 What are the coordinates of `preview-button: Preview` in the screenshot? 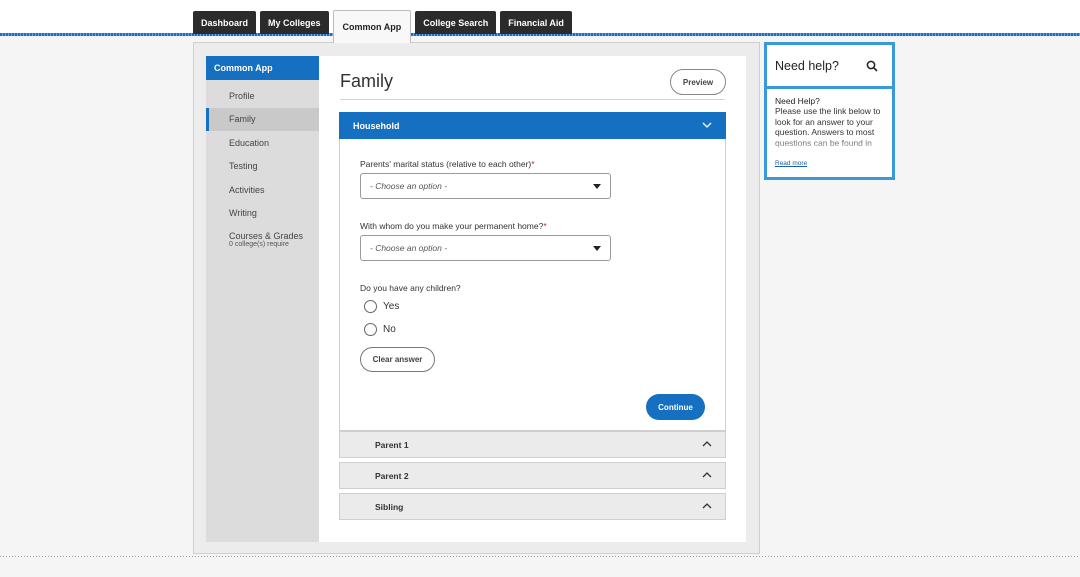 It's located at (698, 82).